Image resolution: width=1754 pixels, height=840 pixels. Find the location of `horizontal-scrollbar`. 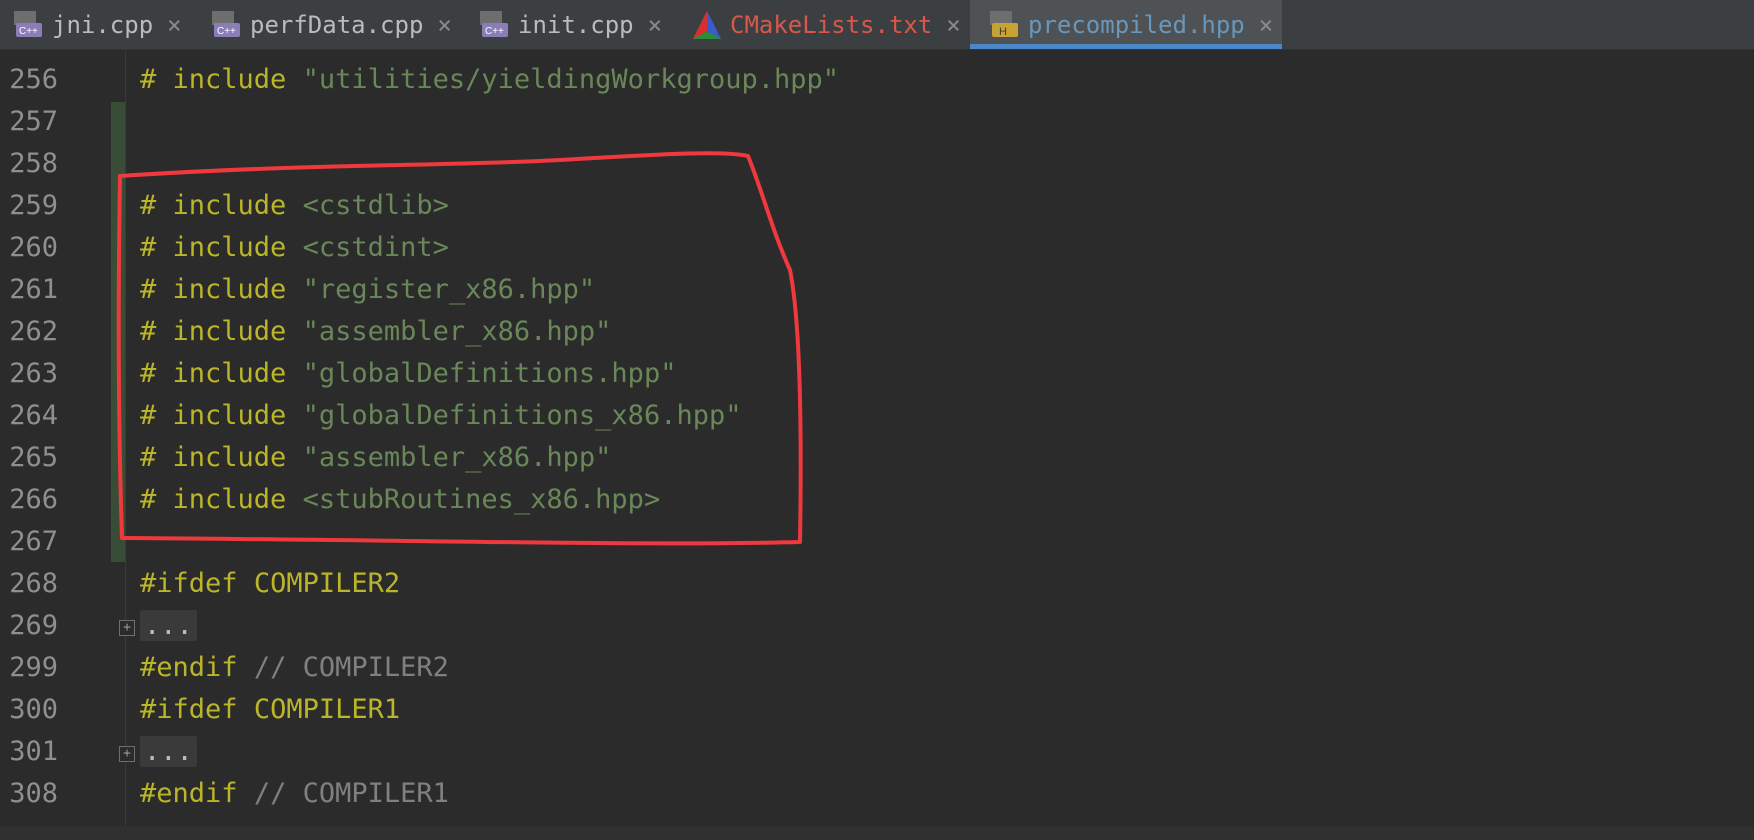

horizontal-scrollbar is located at coordinates (877, 833).